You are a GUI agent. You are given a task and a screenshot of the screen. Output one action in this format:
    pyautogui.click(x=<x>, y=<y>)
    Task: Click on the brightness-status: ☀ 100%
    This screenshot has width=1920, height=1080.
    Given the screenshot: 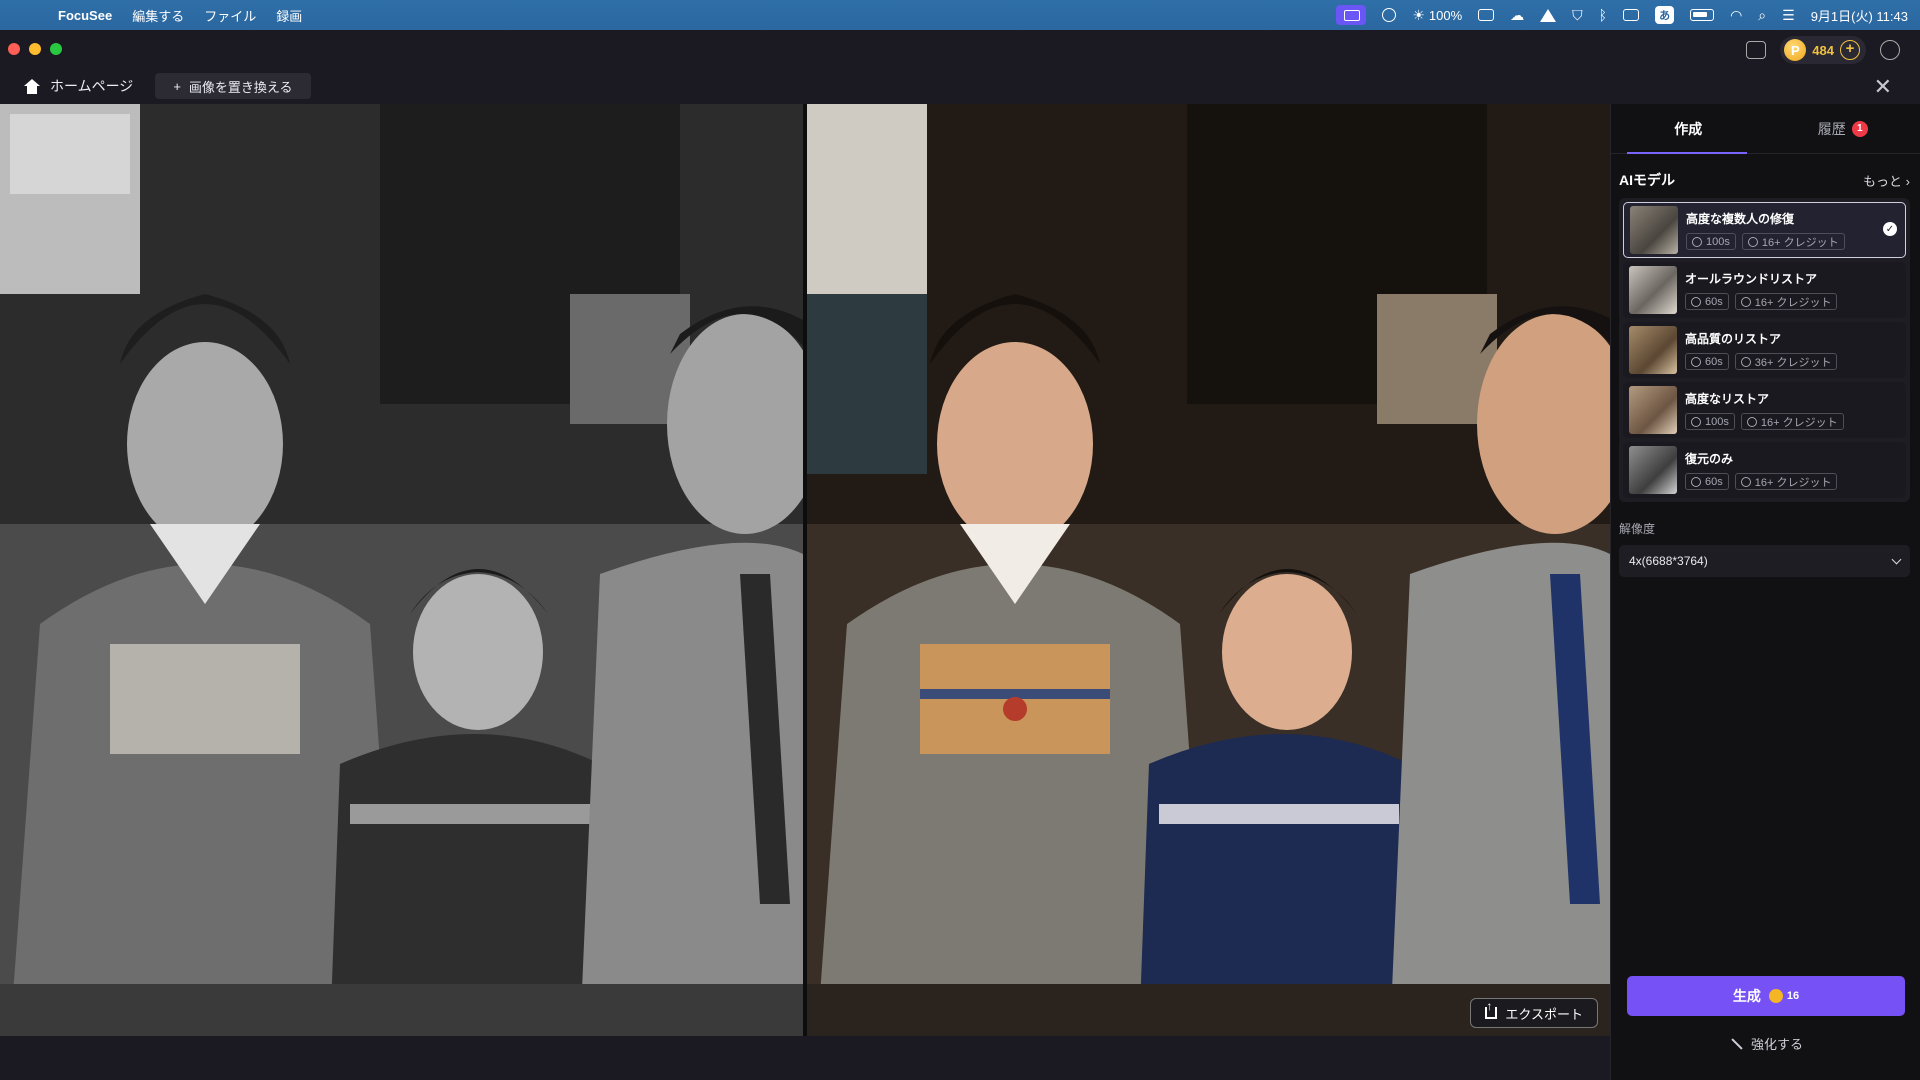 What is the action you would take?
    pyautogui.click(x=1437, y=15)
    